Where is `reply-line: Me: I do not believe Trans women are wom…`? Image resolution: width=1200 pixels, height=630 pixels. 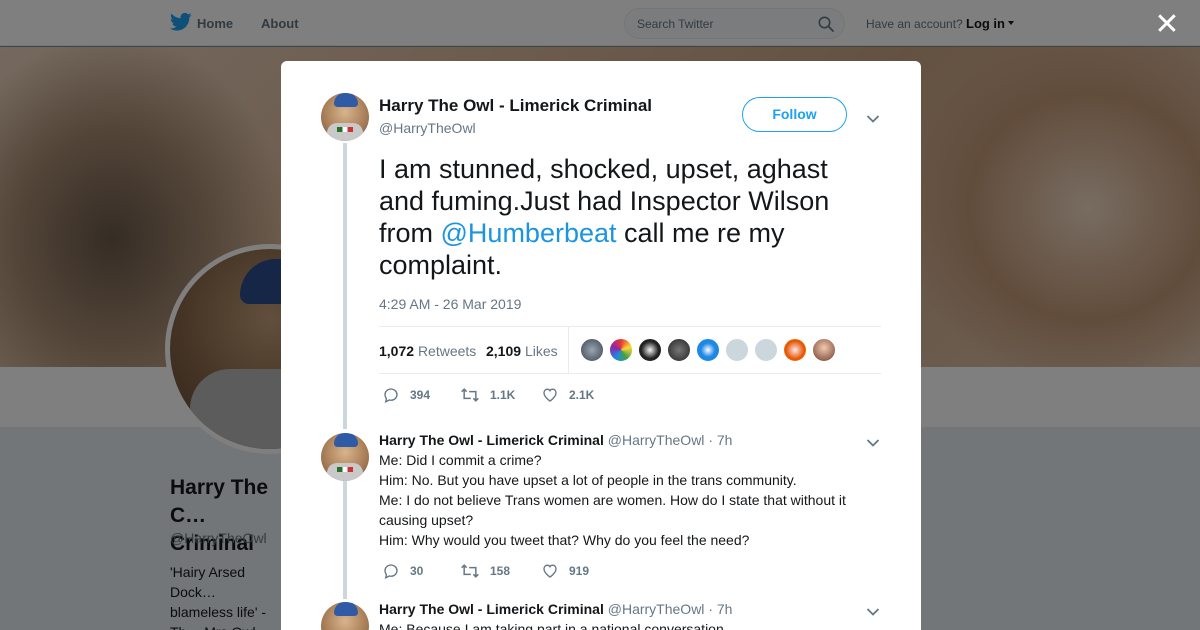 reply-line: Me: I do not believe Trans women are wom… is located at coordinates (612, 510).